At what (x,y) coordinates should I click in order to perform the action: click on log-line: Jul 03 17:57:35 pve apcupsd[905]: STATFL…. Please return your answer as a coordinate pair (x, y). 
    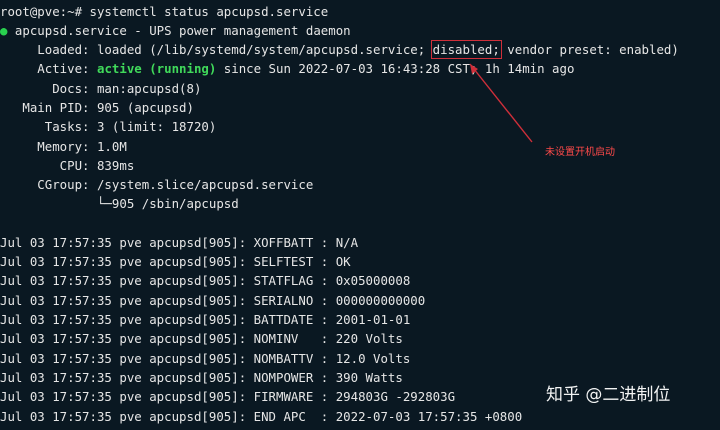
    Looking at the image, I should click on (205, 280).